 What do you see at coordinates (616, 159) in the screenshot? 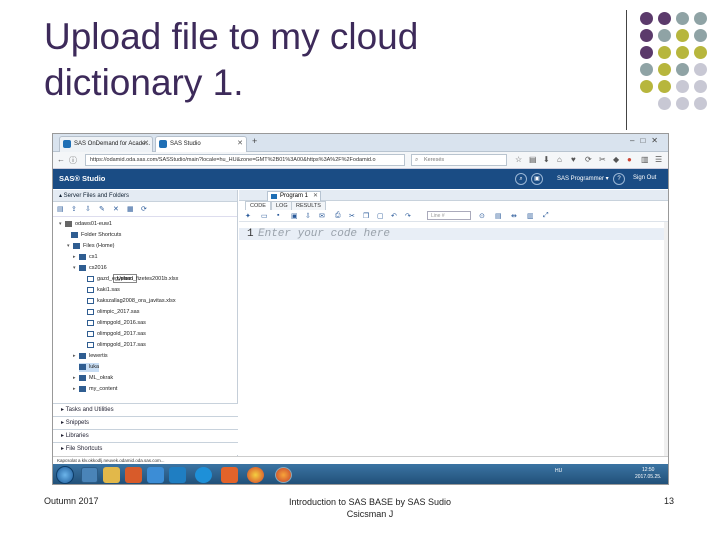
I see `extension-icon: ◆` at bounding box center [616, 159].